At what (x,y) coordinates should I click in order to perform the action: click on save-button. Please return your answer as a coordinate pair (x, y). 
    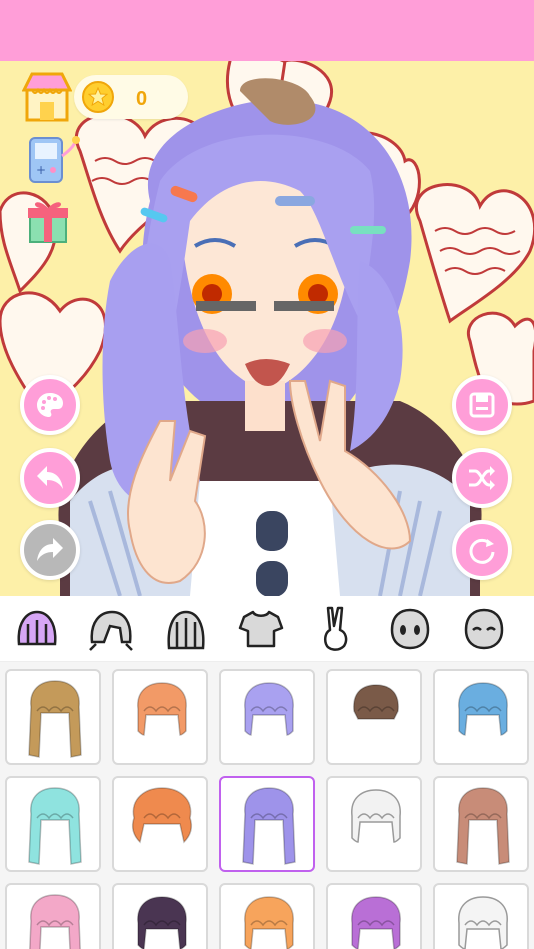
    Looking at the image, I should click on (482, 405).